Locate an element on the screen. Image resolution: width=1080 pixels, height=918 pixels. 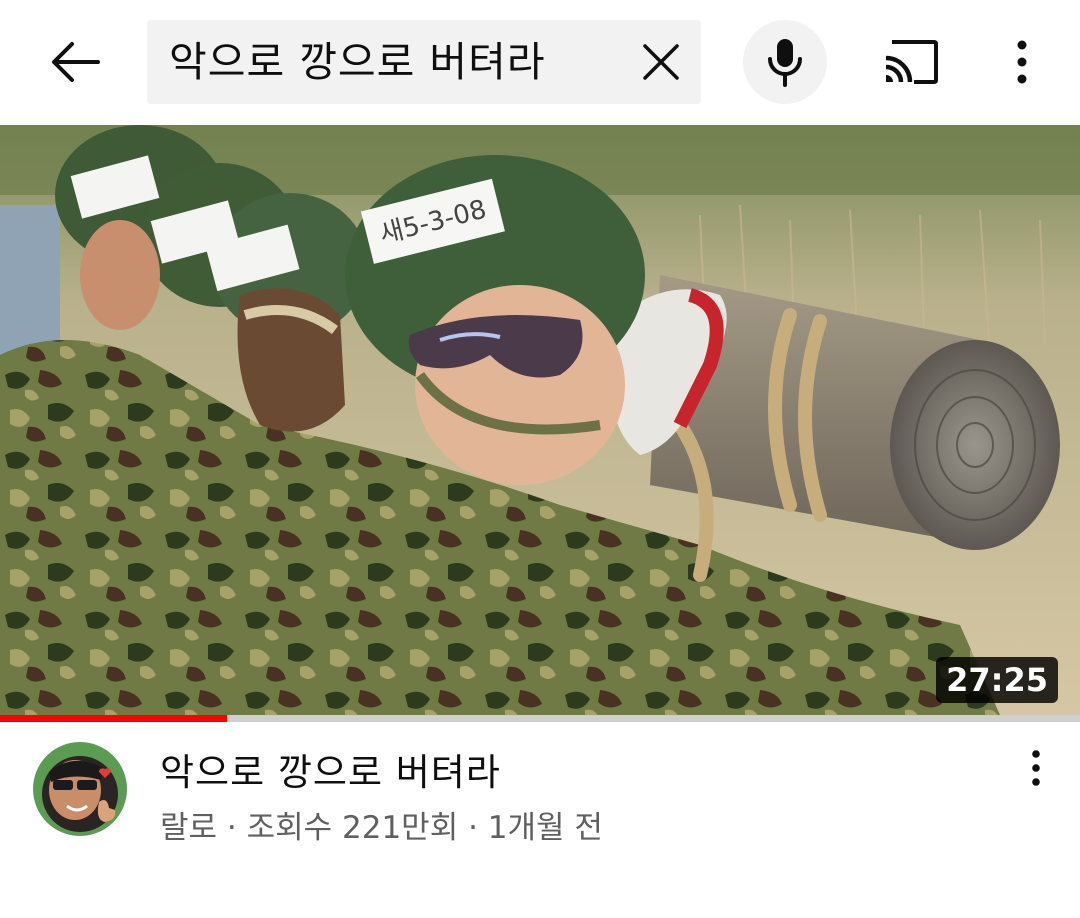
cast-icon is located at coordinates (911, 62).